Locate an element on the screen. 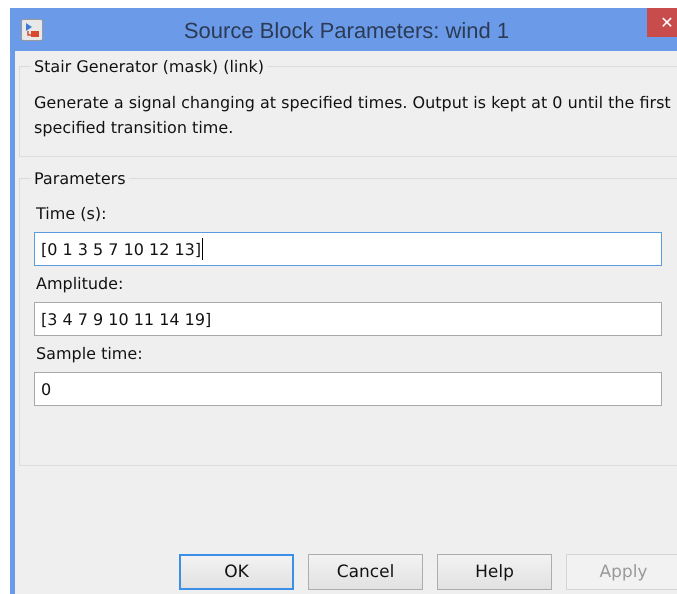 Image resolution: width=677 pixels, height=594 pixels. field-label: Amplitude: is located at coordinates (80, 283).